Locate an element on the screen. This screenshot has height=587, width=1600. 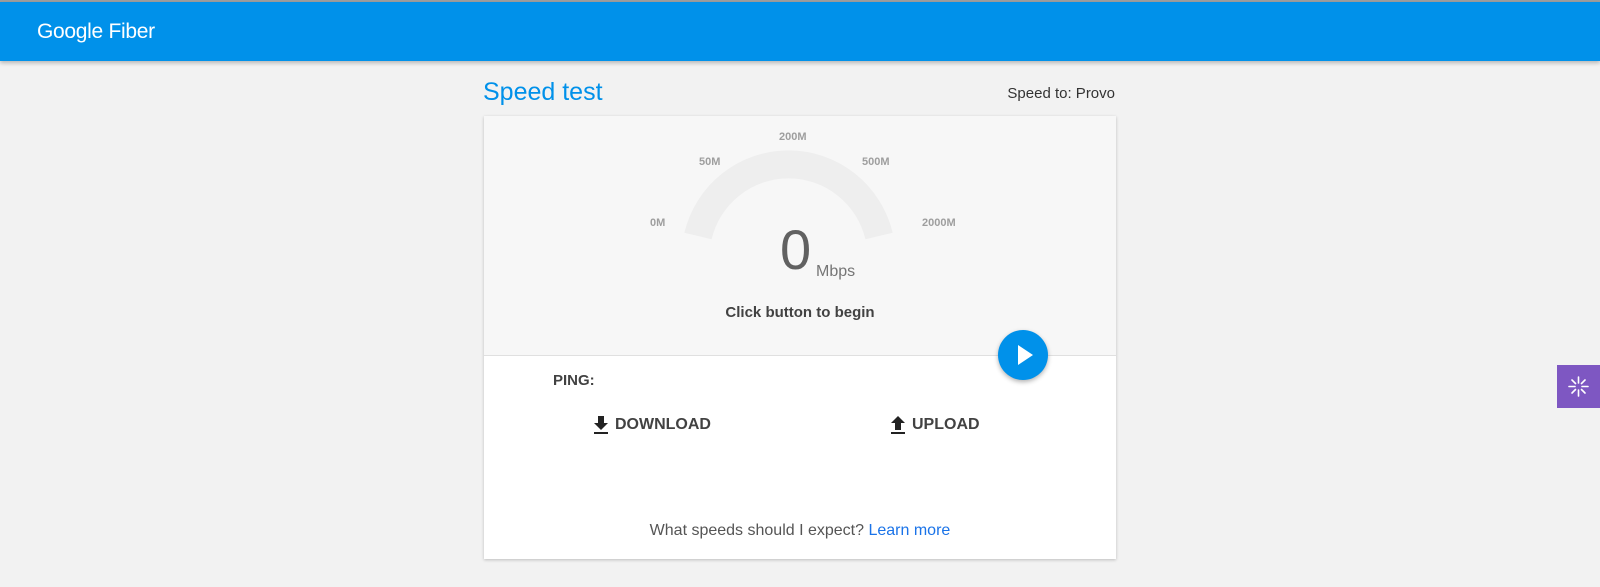
expectation-question: What speeds should I expect? is located at coordinates (757, 530).